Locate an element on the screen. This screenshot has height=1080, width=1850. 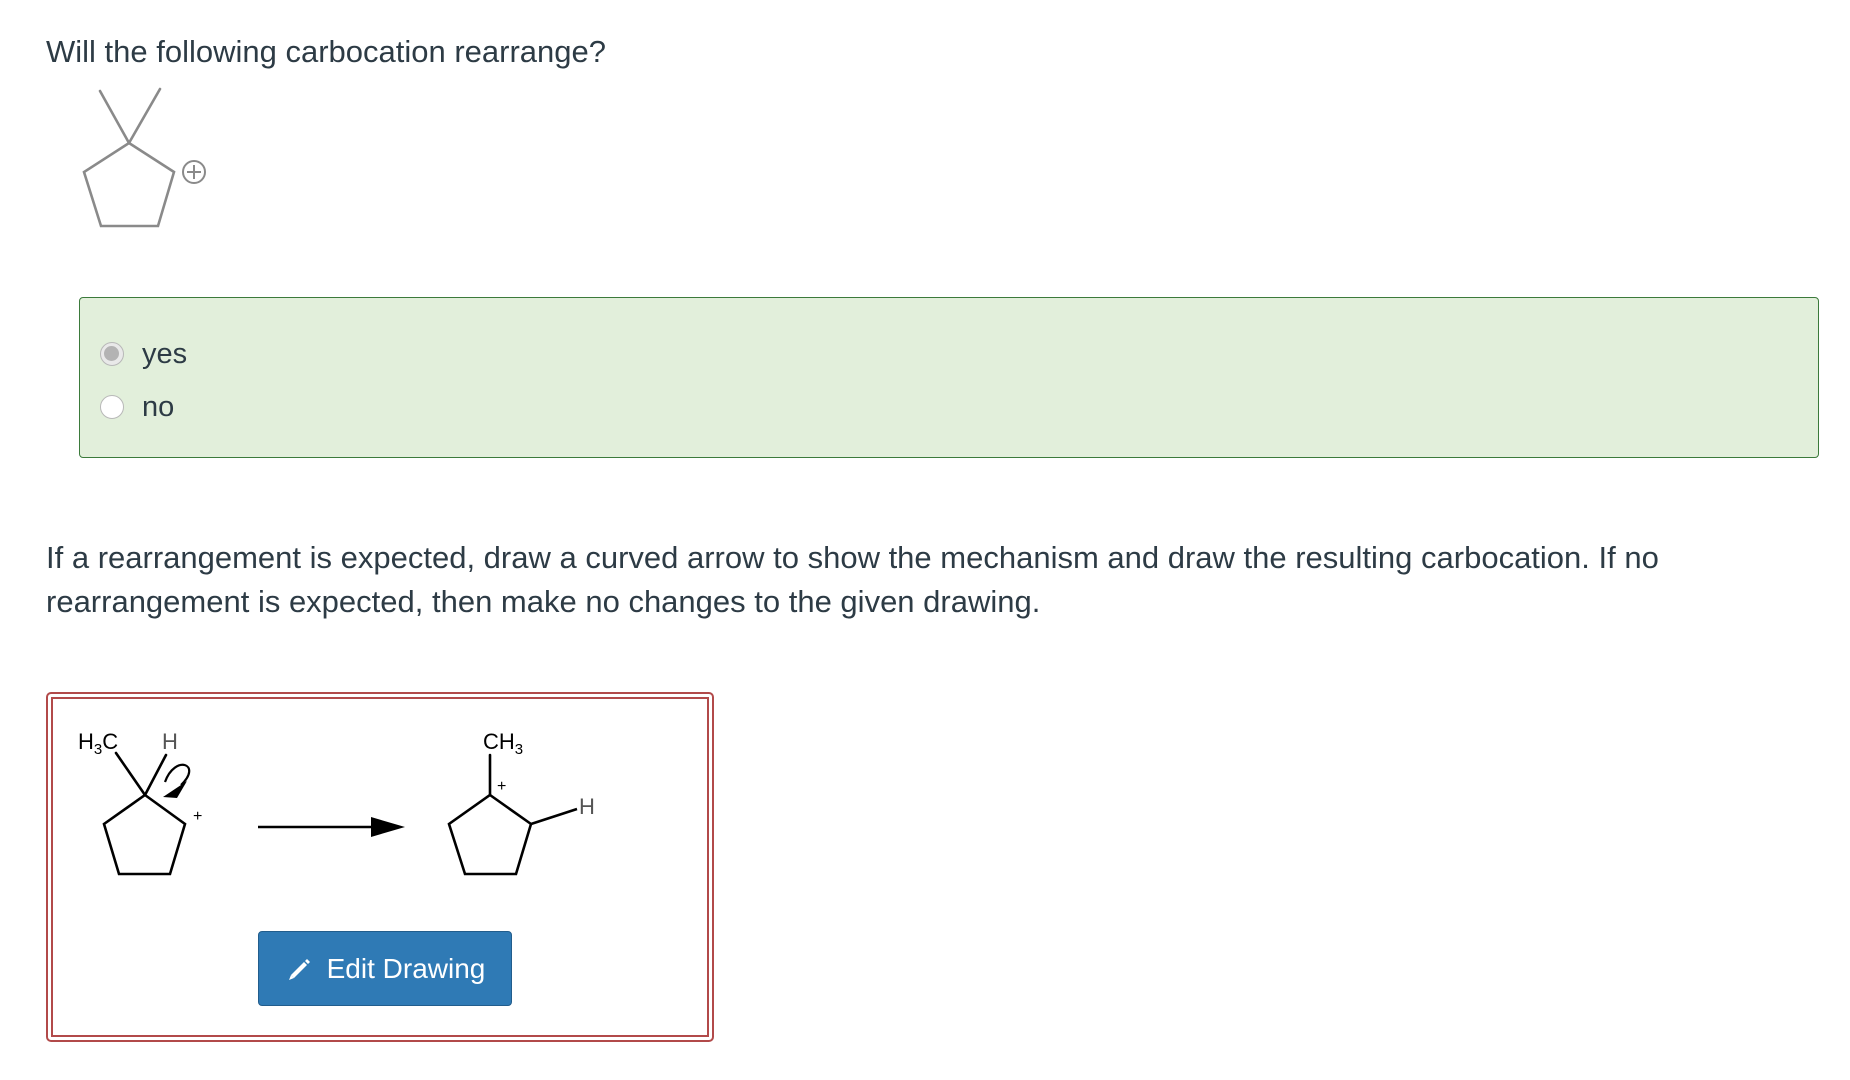
option-yes: yes is located at coordinates (143, 354).